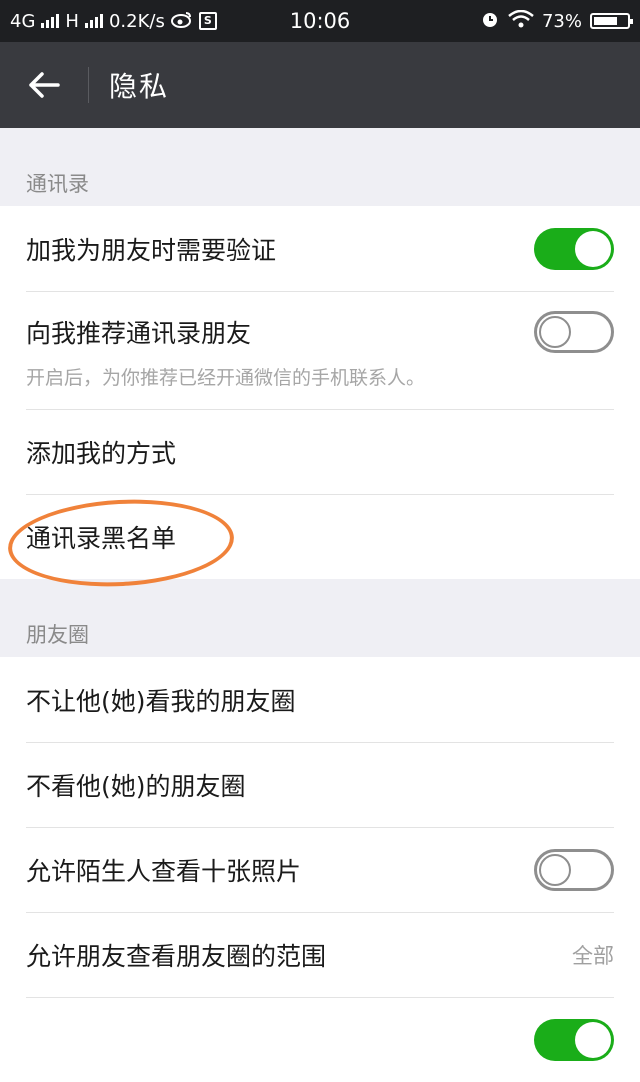  I want to click on battery-percent: 73%, so click(561, 21).